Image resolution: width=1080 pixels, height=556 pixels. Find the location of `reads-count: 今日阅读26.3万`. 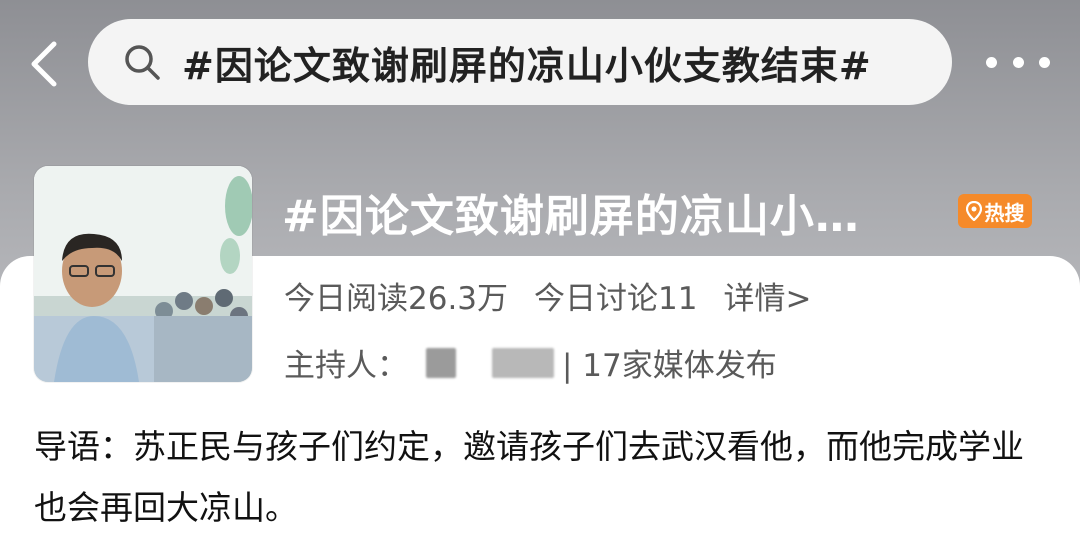

reads-count: 今日阅读26.3万 is located at coordinates (396, 299).